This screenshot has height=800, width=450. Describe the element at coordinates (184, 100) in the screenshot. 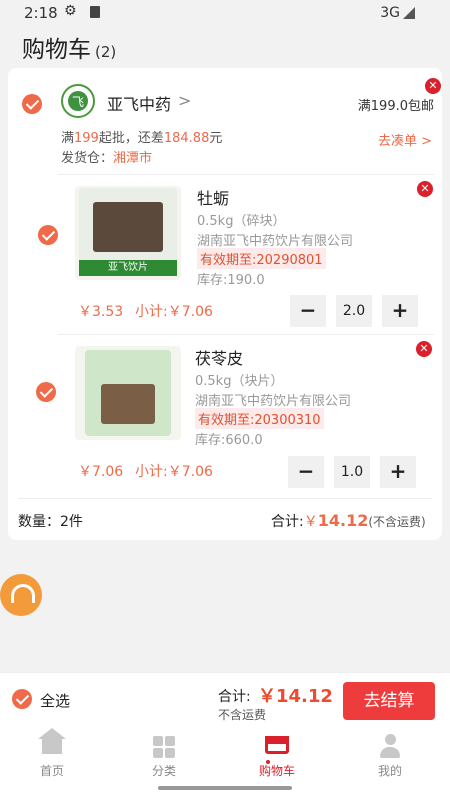

I see `chevron-right-icon: >` at that location.